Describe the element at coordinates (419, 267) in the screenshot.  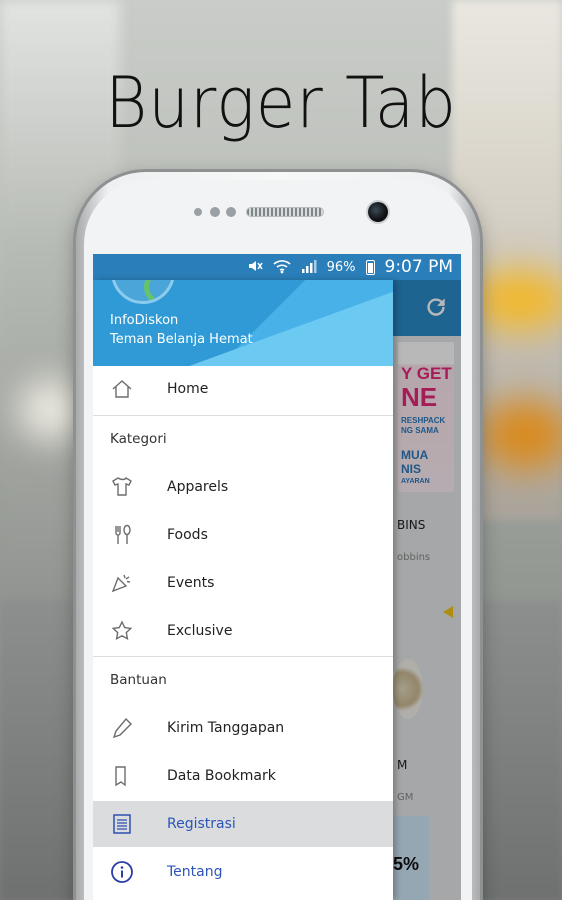
I see `status-time: 9:07 PM` at that location.